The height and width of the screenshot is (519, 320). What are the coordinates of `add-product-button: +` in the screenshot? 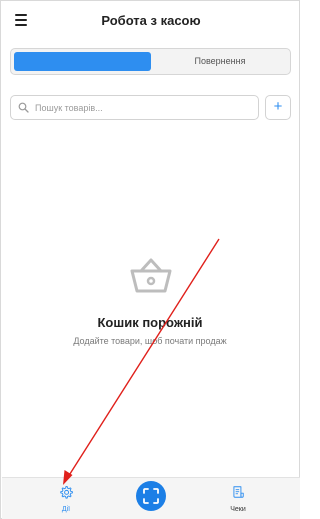 It's located at (278, 107).